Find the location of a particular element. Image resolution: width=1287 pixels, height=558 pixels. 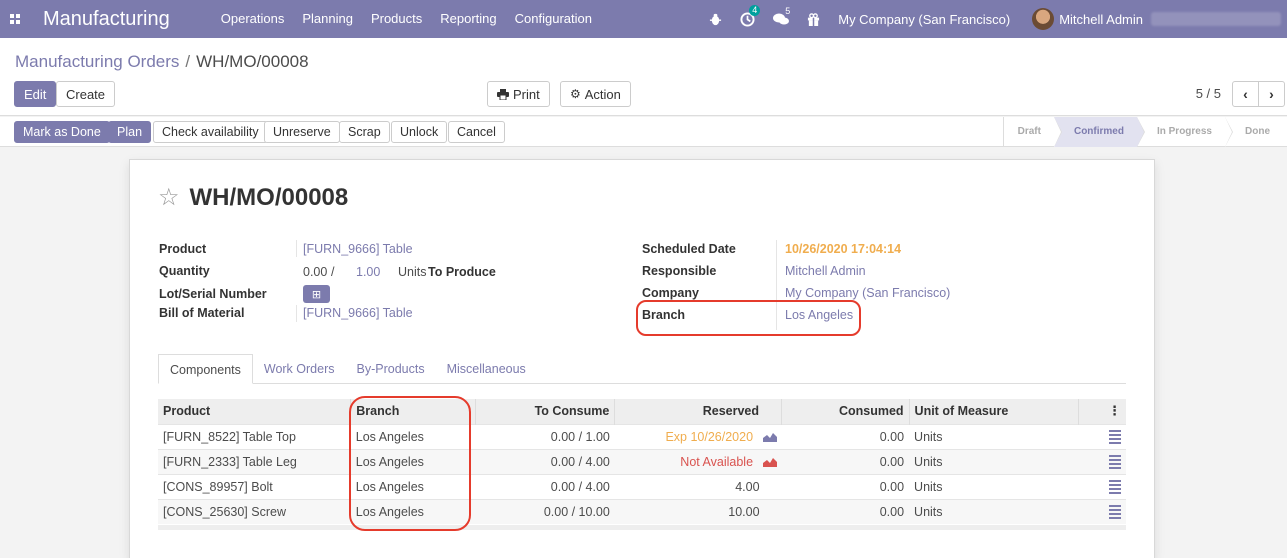

row-reserved: Exp 10/26/2020 is located at coordinates (709, 436).